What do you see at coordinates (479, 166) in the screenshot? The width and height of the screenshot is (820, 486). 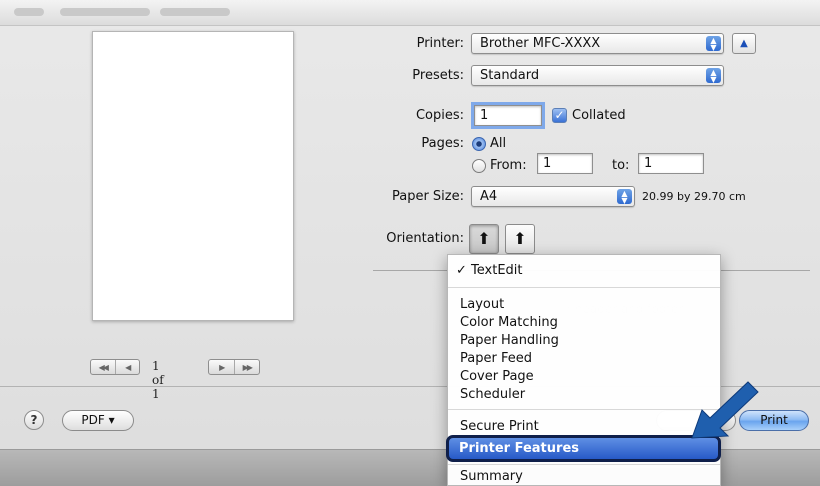 I see `pages-from-radio` at bounding box center [479, 166].